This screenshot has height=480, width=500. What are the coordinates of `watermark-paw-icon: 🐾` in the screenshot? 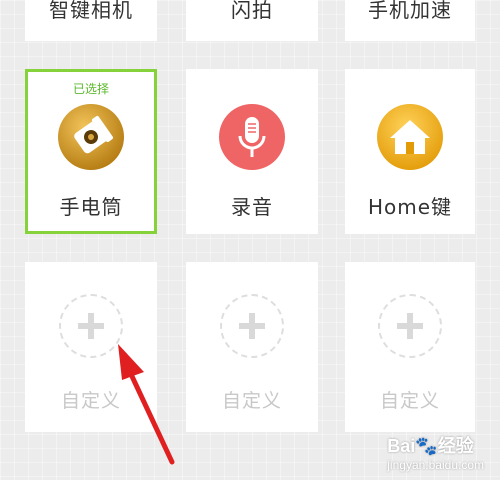 It's located at (426, 446).